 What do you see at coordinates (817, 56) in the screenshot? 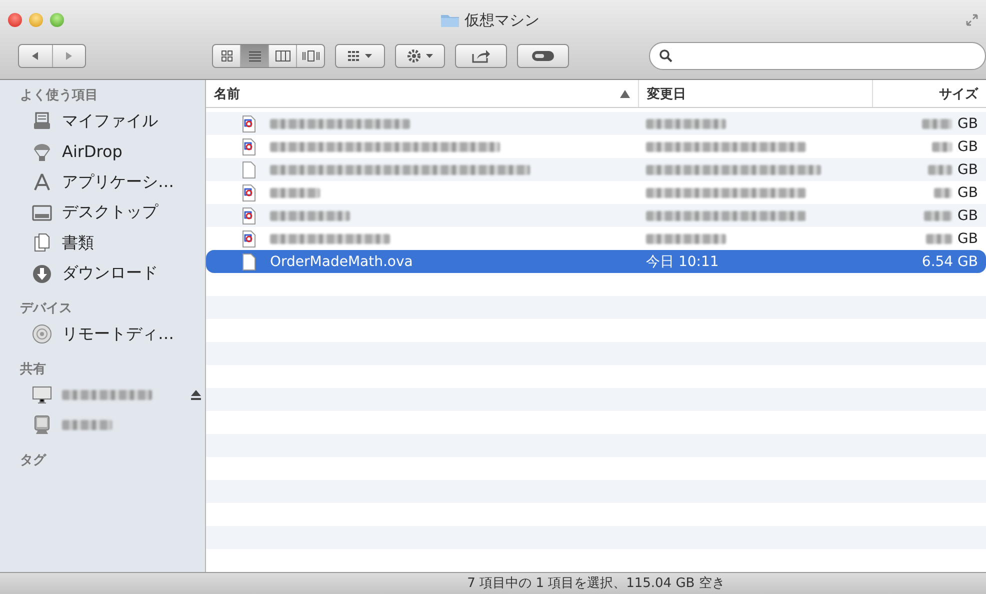
I see `search-field` at bounding box center [817, 56].